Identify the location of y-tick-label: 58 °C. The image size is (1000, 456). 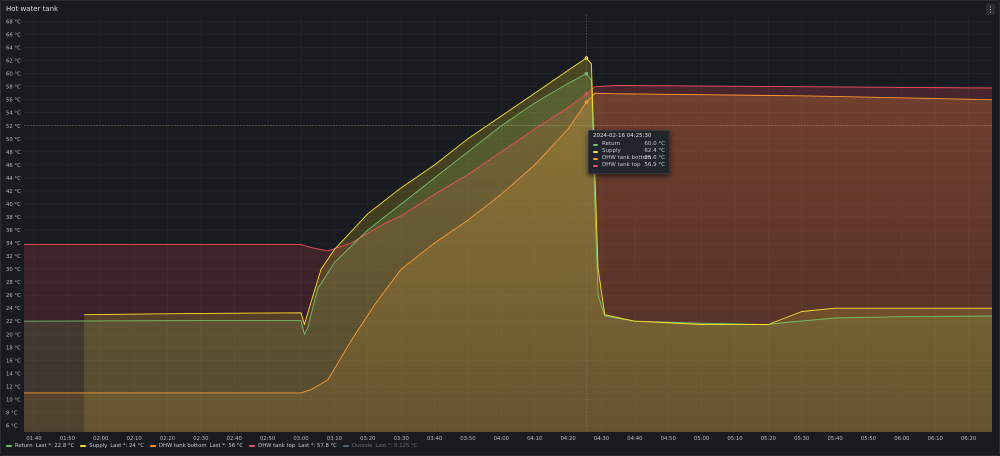
(13, 88).